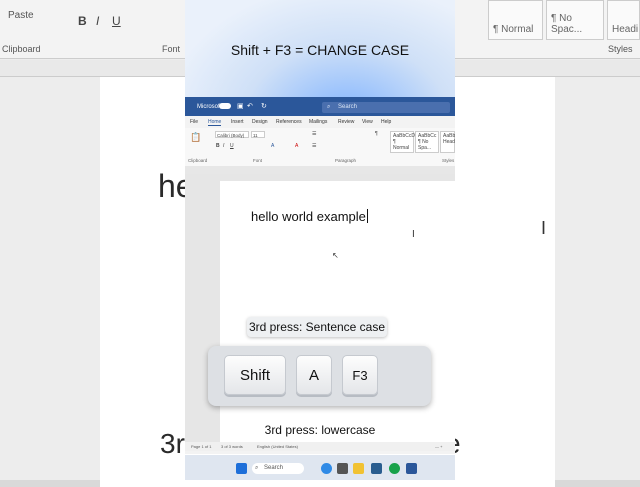 This screenshot has height=487, width=640. What do you see at coordinates (358, 468) in the screenshot?
I see `file-explorer-icon` at bounding box center [358, 468].